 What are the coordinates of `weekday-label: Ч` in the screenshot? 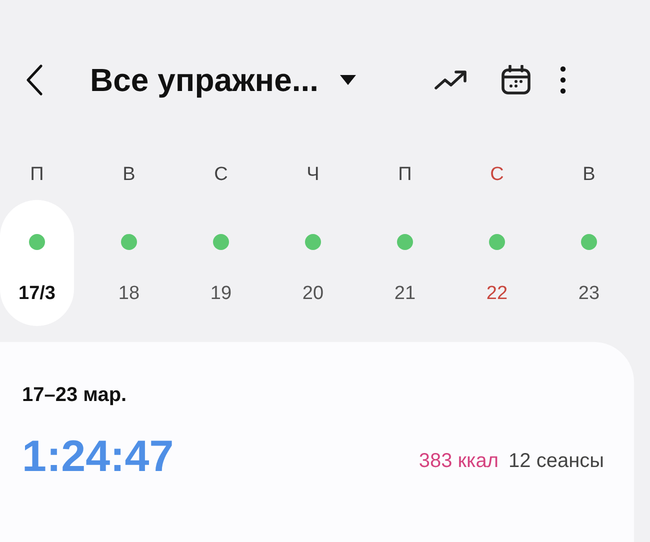 It's located at (313, 175).